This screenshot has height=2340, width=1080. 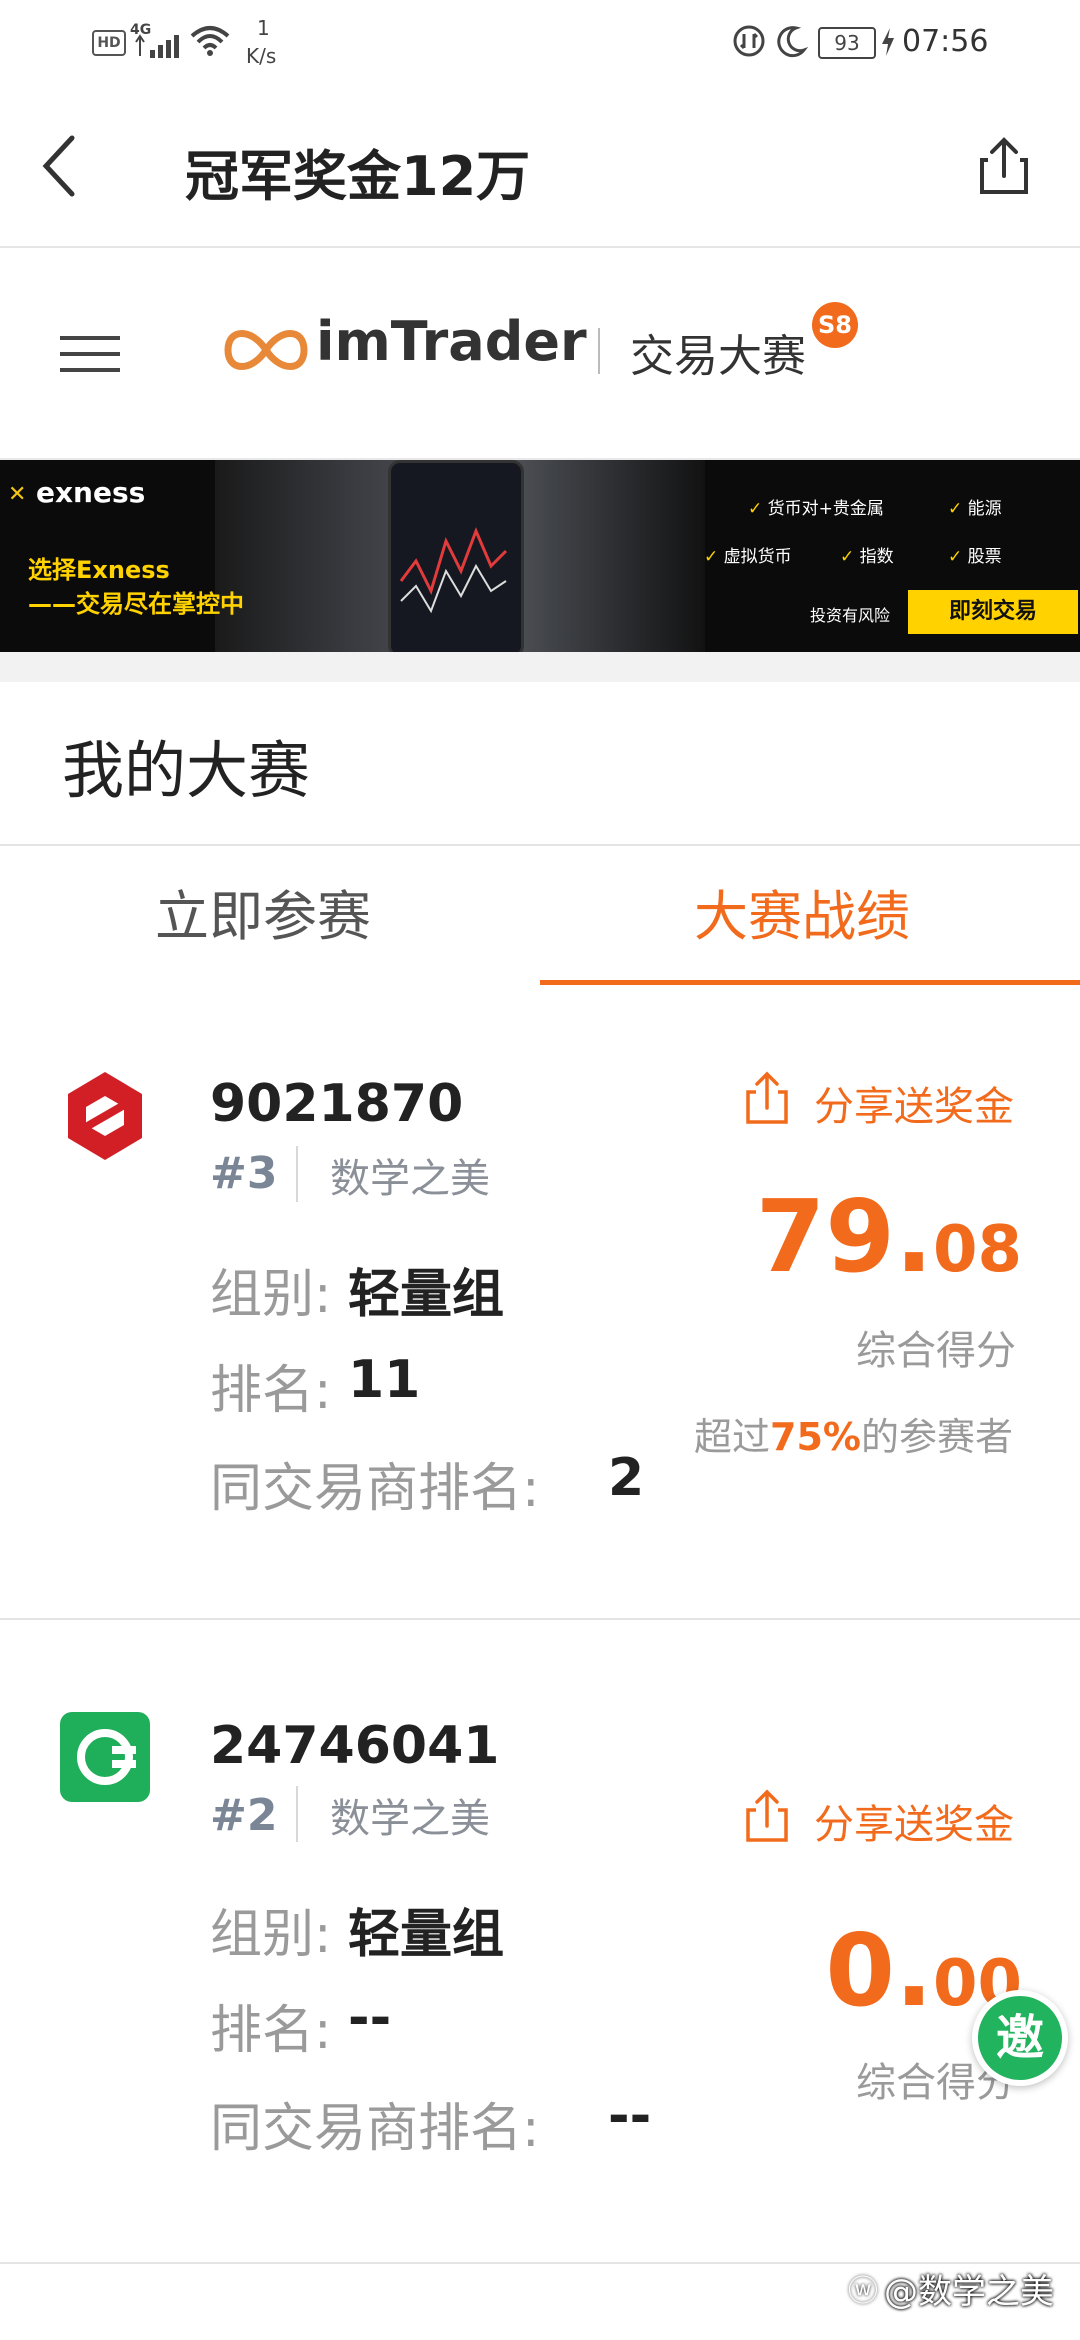 What do you see at coordinates (599, 351) in the screenshot?
I see `brand-divider` at bounding box center [599, 351].